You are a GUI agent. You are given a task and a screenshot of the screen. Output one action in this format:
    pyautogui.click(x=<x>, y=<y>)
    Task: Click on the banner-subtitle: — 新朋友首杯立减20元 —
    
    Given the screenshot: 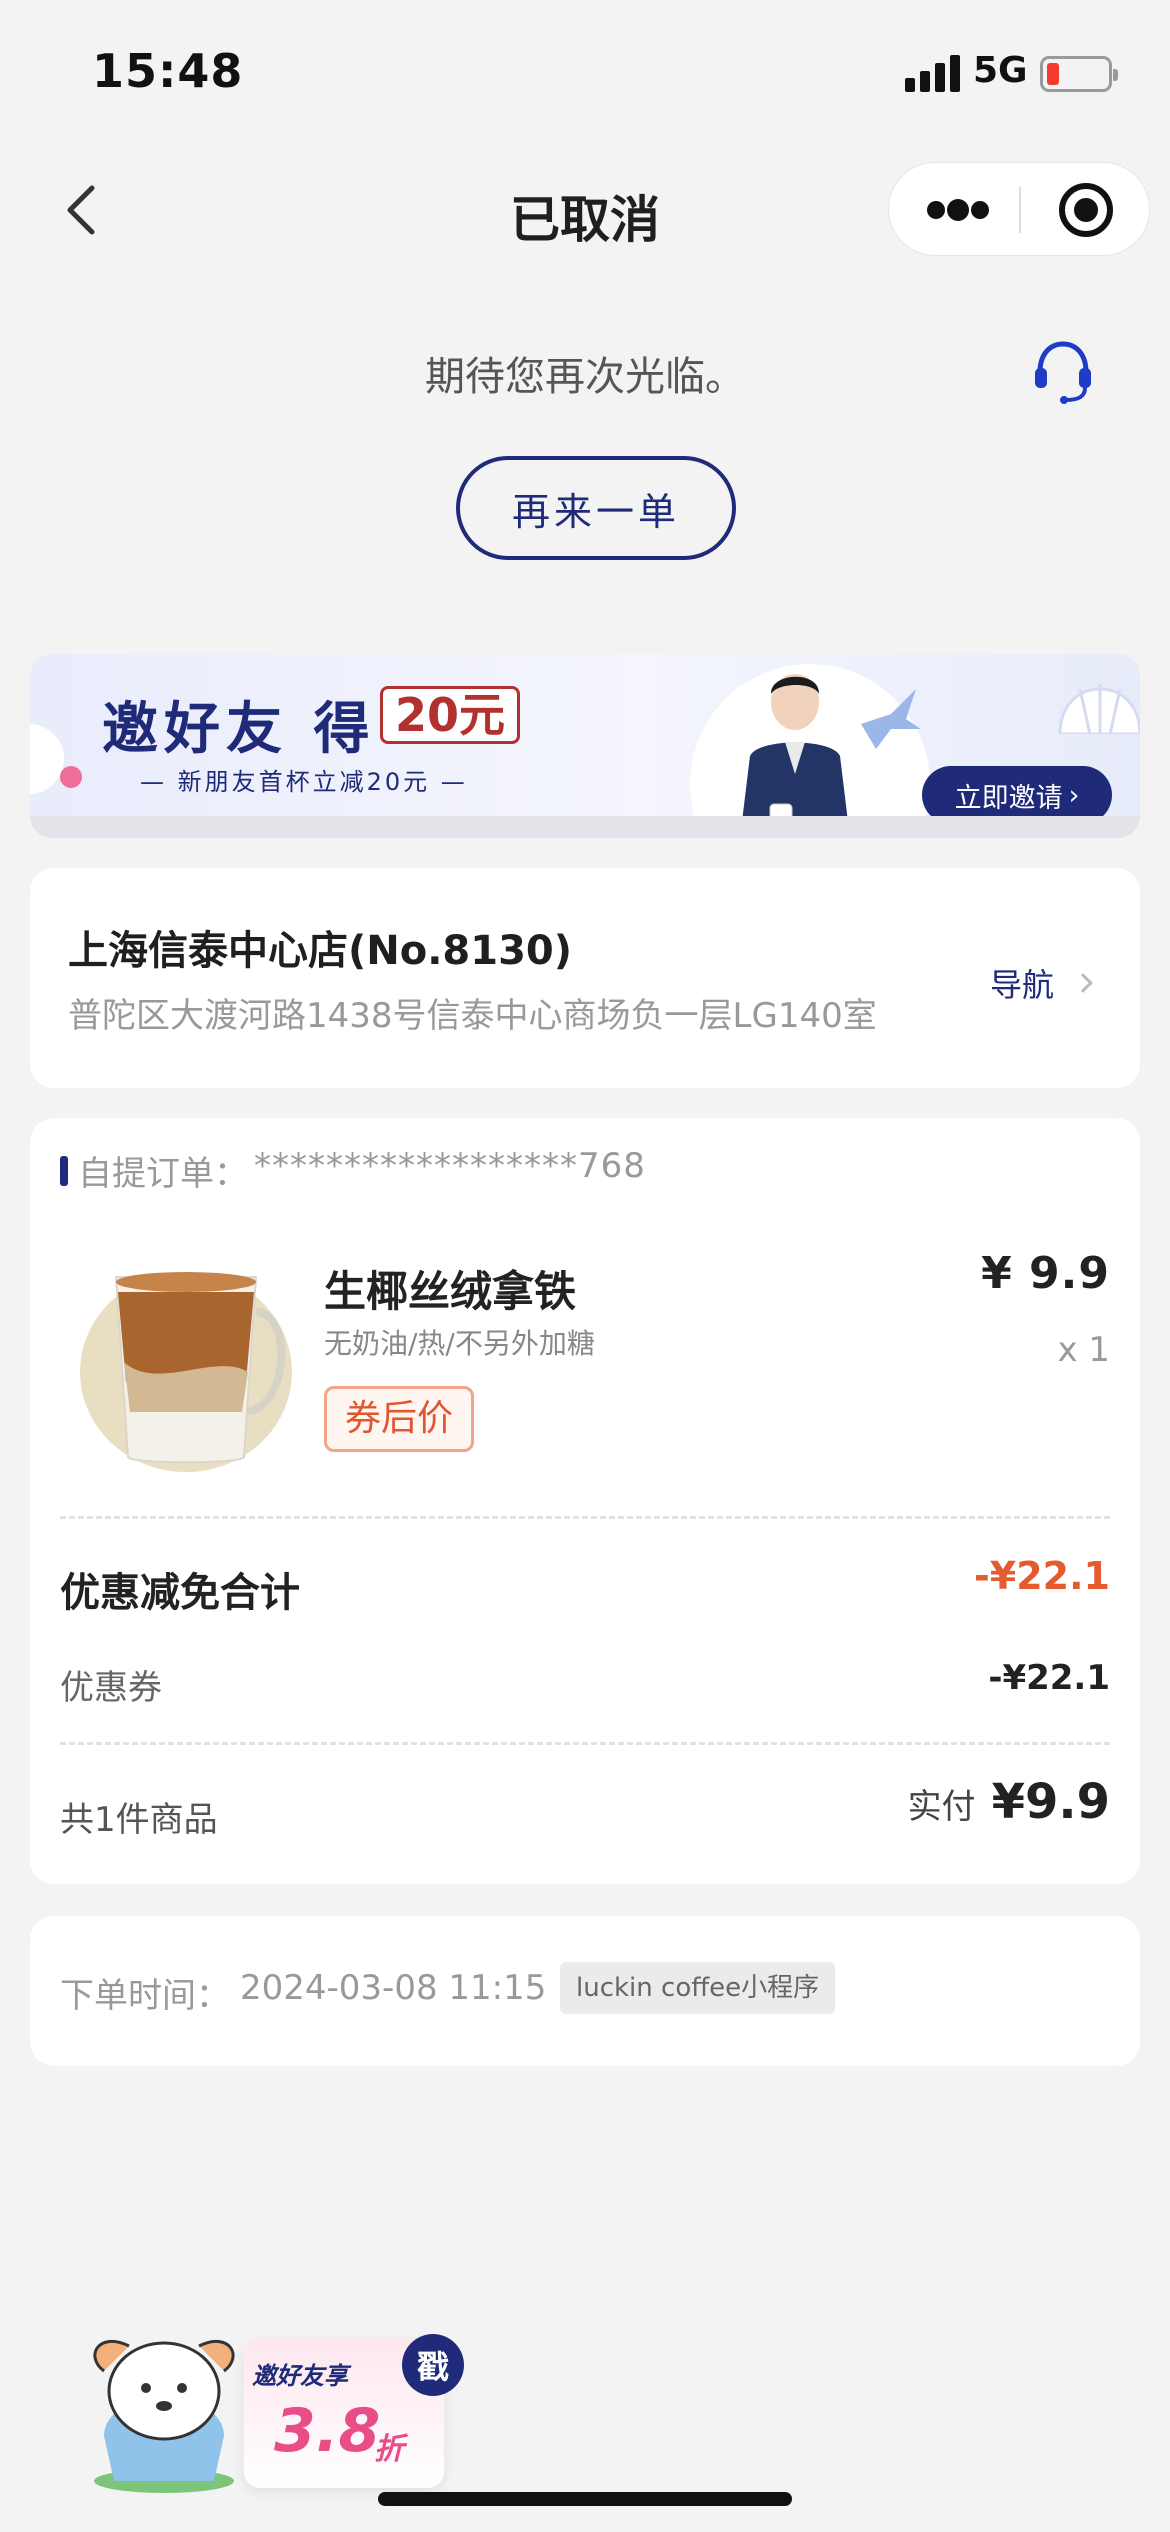 What is the action you would take?
    pyautogui.click(x=304, y=782)
    